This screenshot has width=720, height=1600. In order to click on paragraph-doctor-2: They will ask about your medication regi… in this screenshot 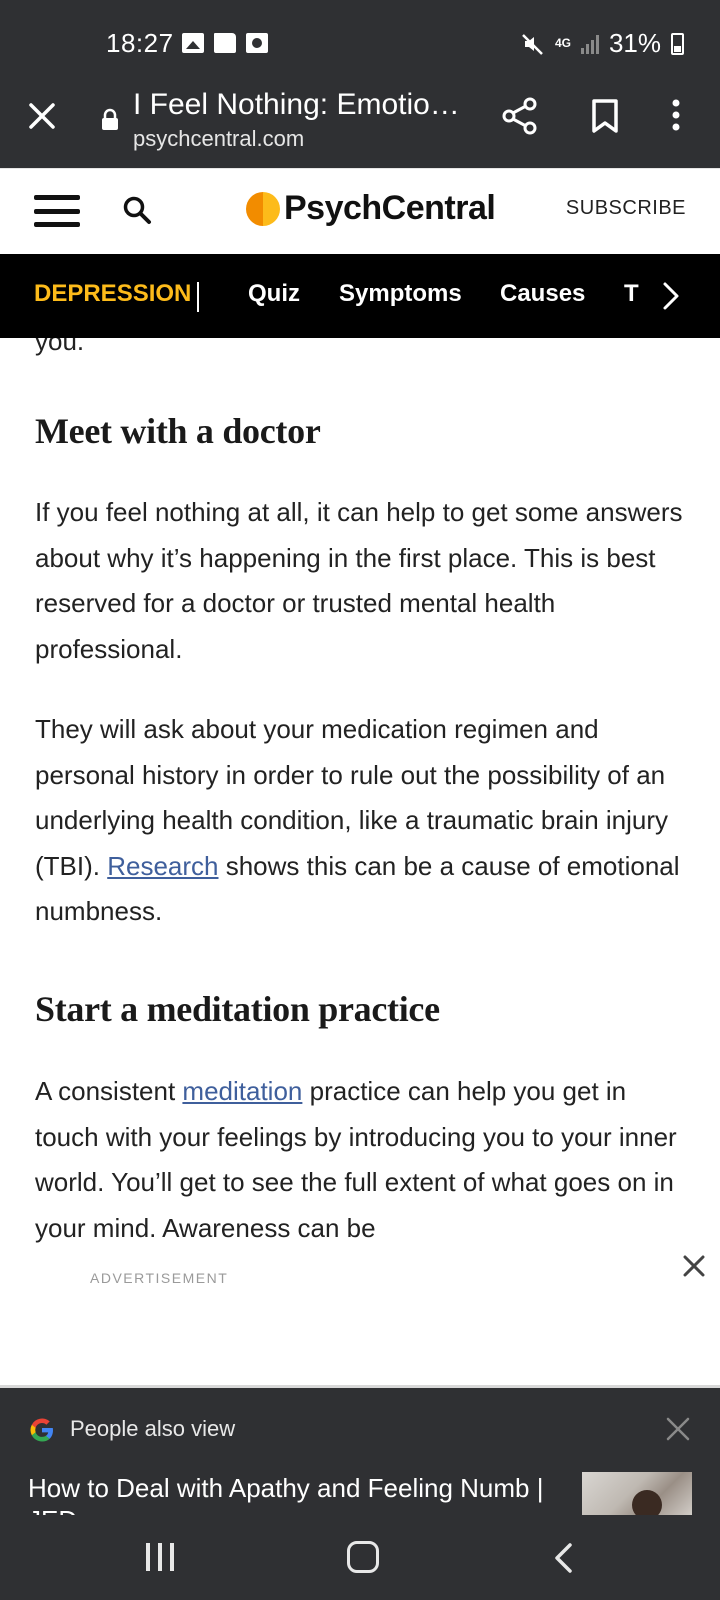, I will do `click(365, 821)`.